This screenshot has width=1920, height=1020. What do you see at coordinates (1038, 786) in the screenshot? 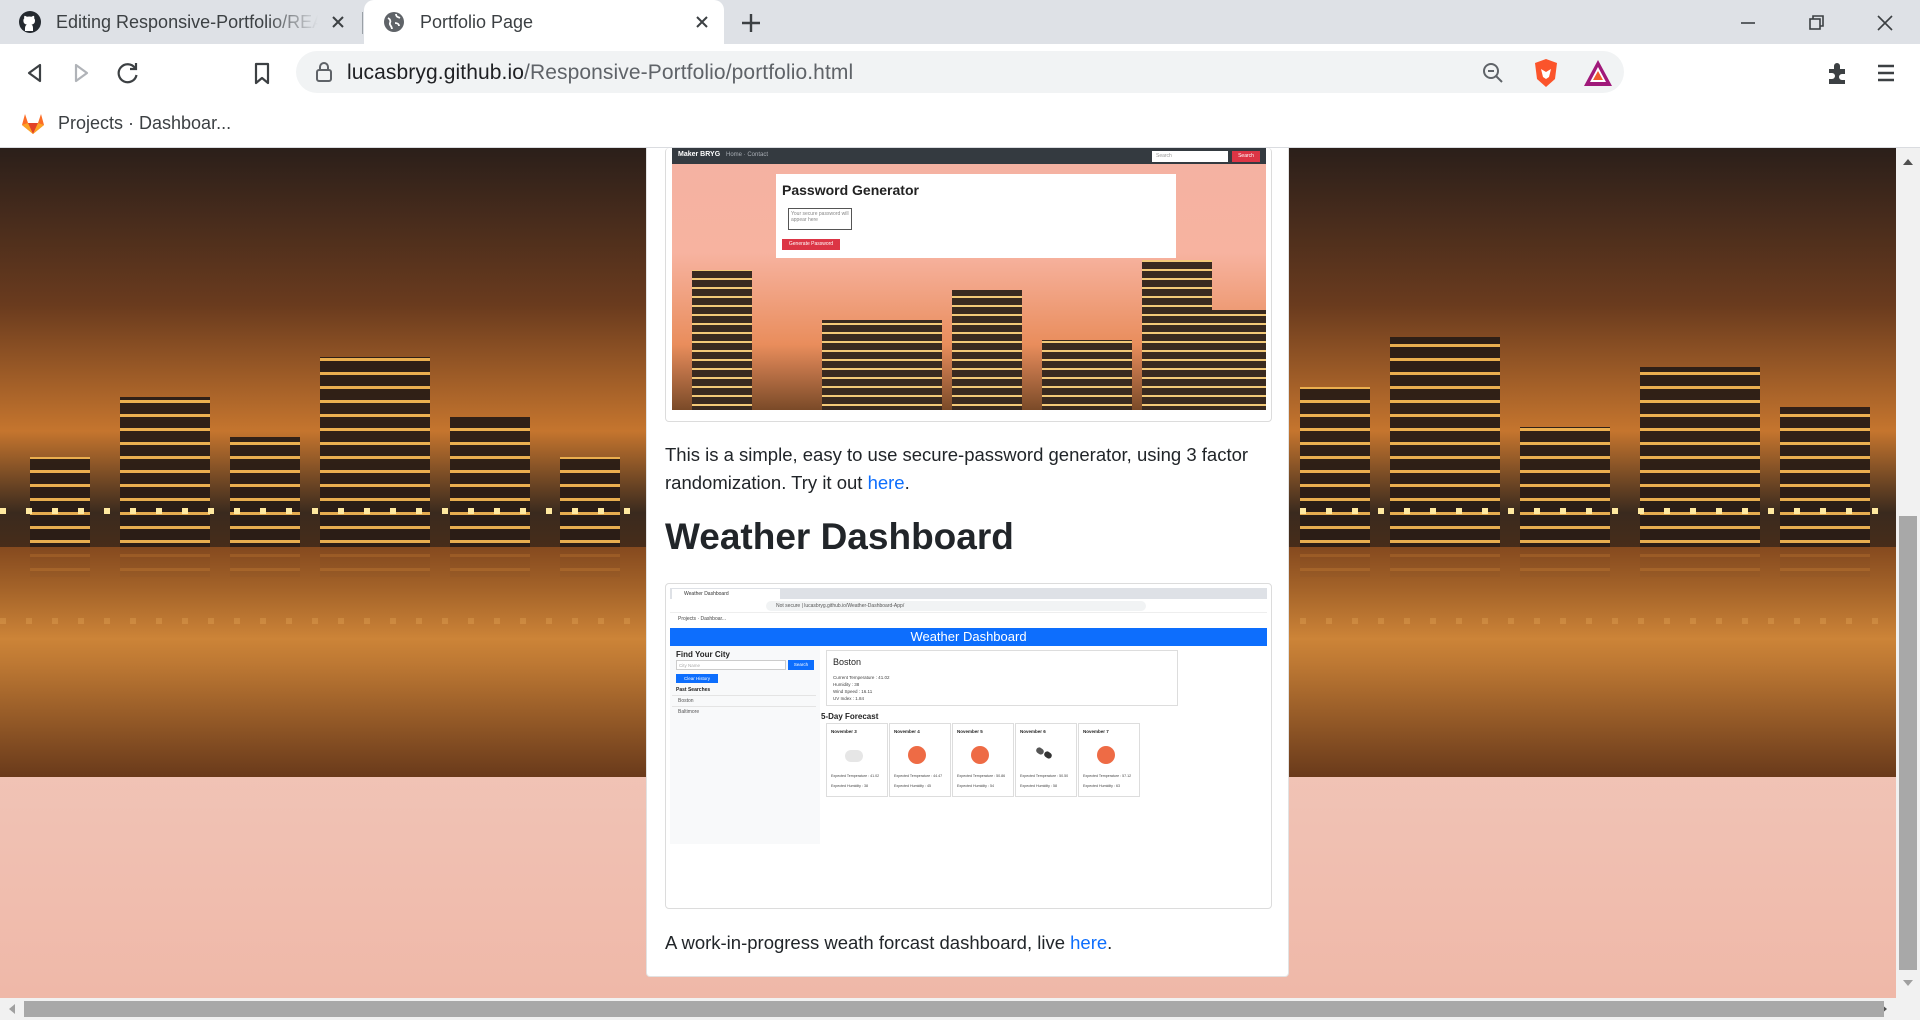
I see `forecast-humidity: Expected Humidity : 58` at bounding box center [1038, 786].